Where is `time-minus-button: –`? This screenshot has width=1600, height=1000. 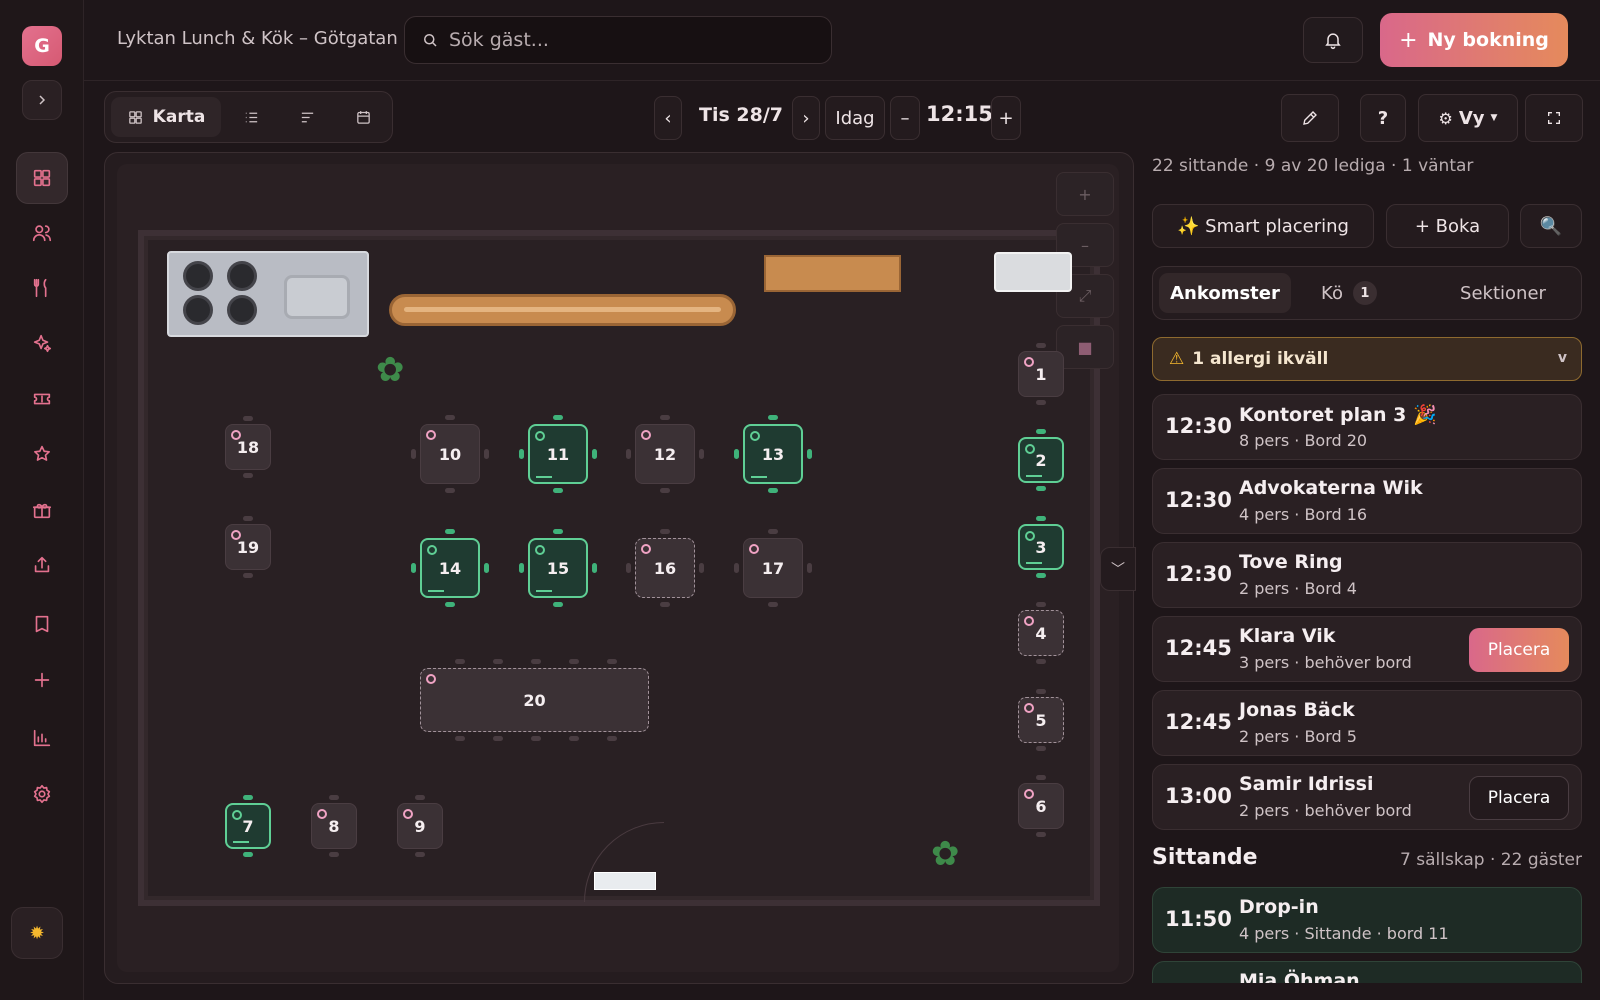 time-minus-button: – is located at coordinates (905, 118).